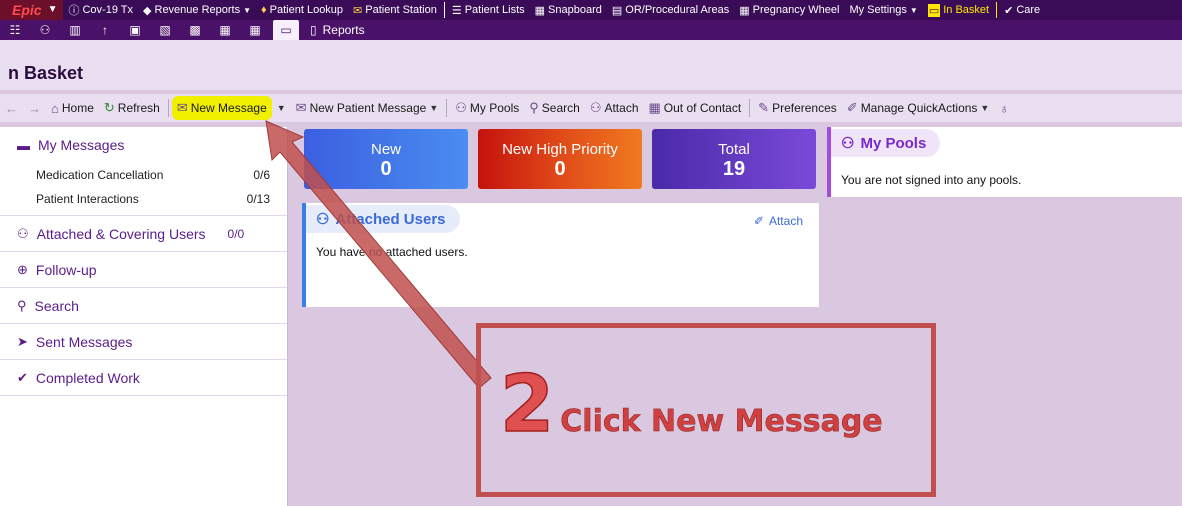 This screenshot has height=506, width=1182. What do you see at coordinates (918, 108) in the screenshot?
I see `manage-quickactions-button: ✐ Manage QuickActions ▼` at bounding box center [918, 108].